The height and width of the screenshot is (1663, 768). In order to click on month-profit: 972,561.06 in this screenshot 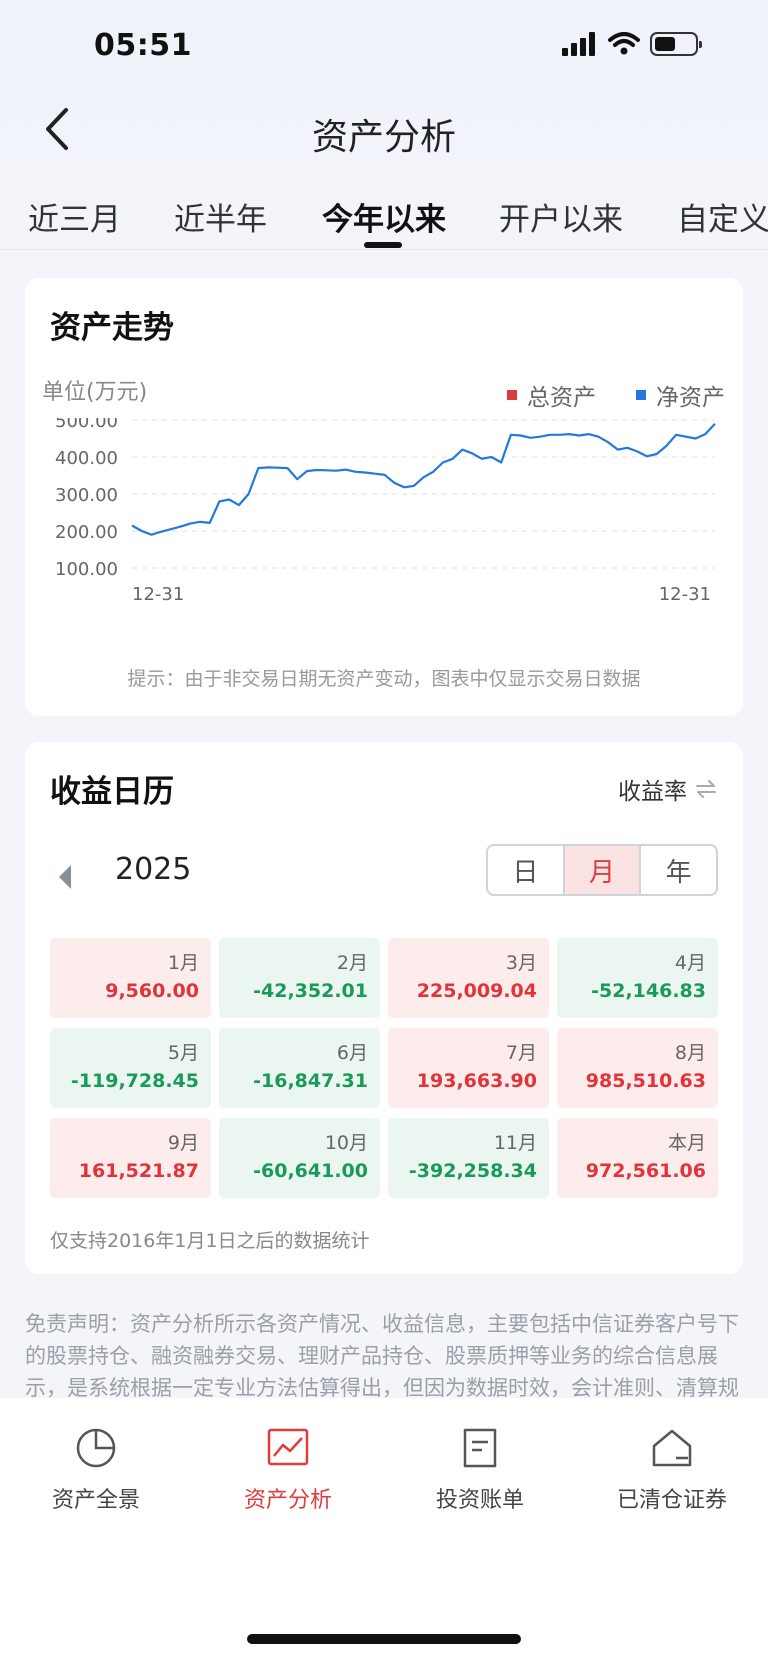, I will do `click(645, 1171)`.